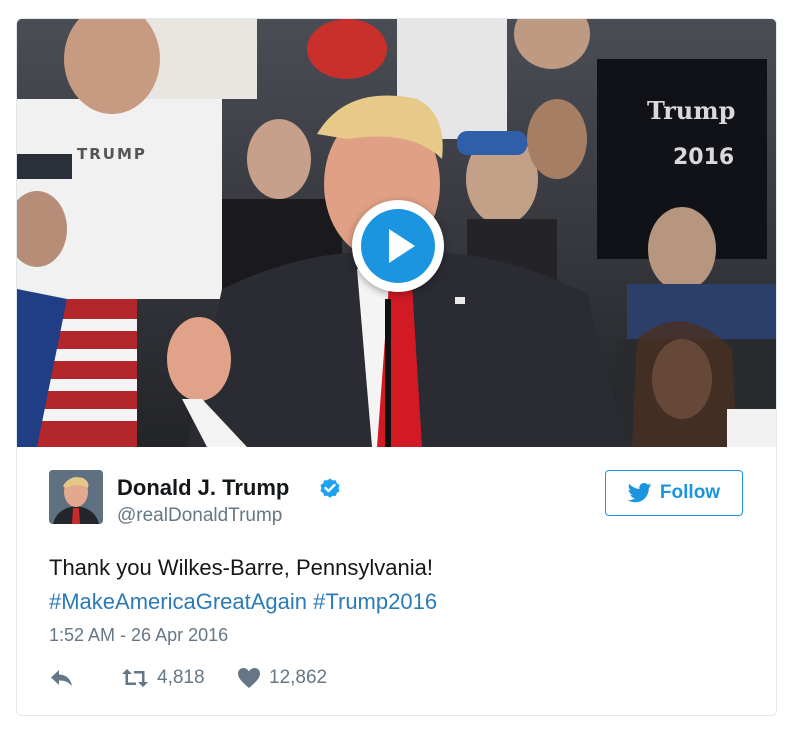 Image resolution: width=799 pixels, height=738 pixels. What do you see at coordinates (402, 246) in the screenshot?
I see `play-icon` at bounding box center [402, 246].